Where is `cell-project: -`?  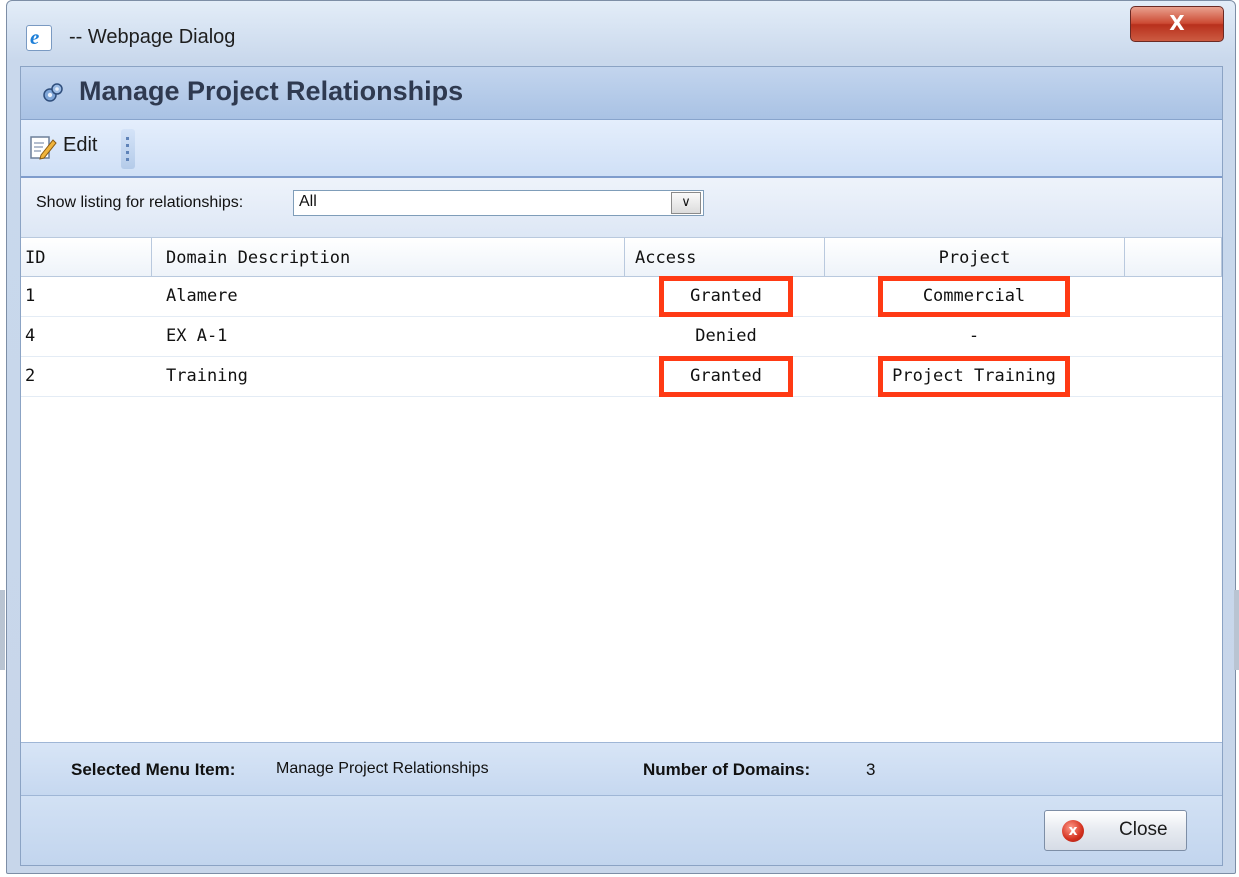 cell-project: - is located at coordinates (974, 336).